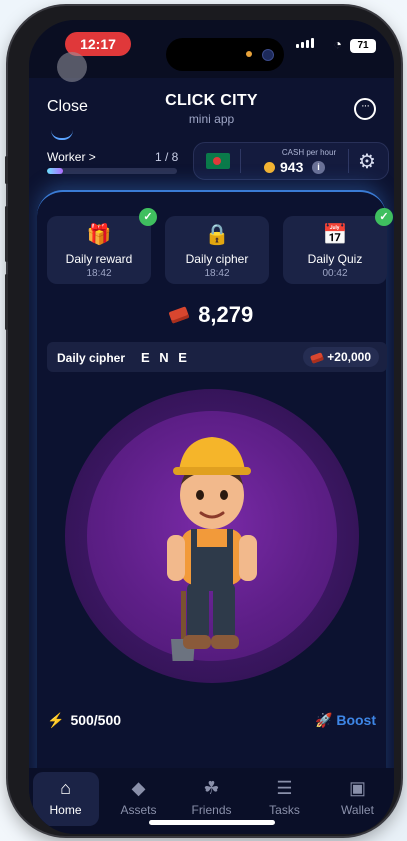 Image resolution: width=407 pixels, height=841 pixels. I want to click on card-title: Daily Quiz, so click(335, 259).